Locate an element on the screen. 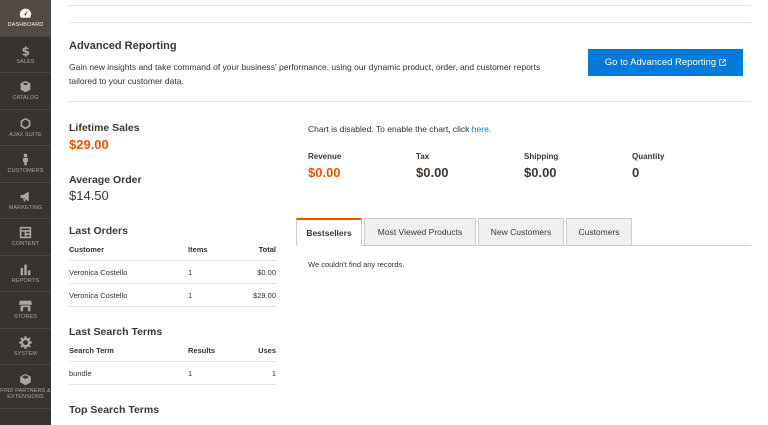 The image size is (768, 425). layout-icon is located at coordinates (26, 232).